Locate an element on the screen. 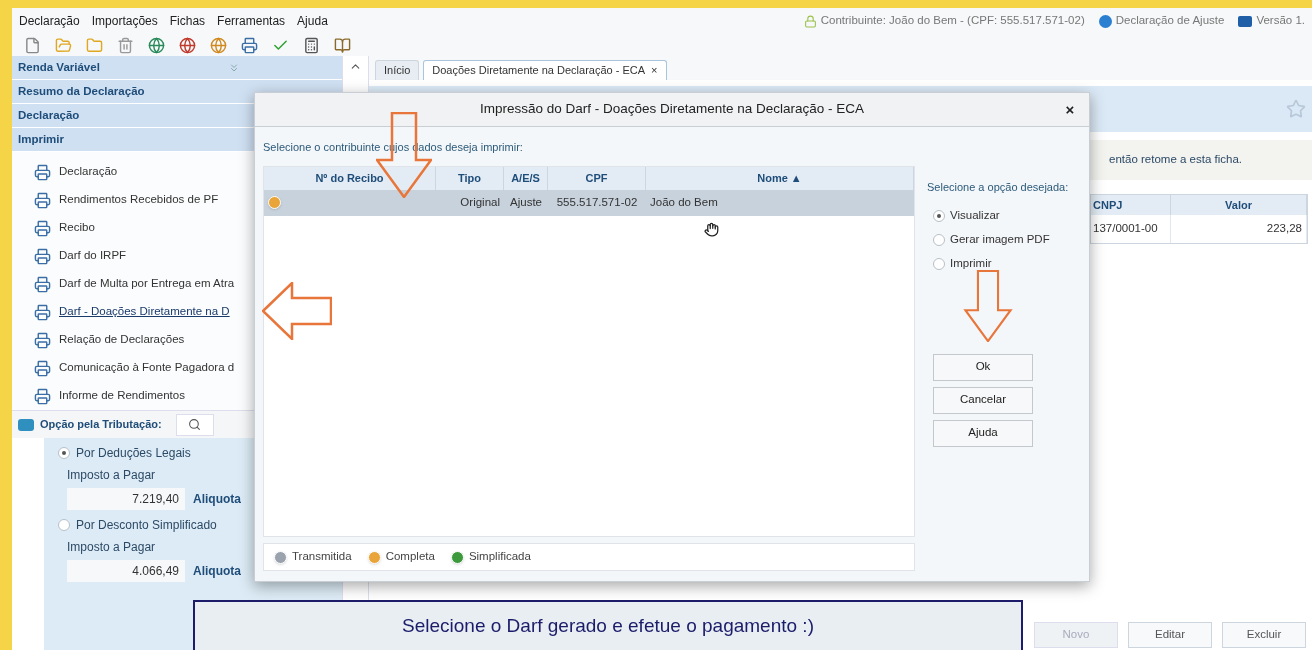 This screenshot has height=650, width=1312. table-cell-text: Original is located at coordinates (480, 202).